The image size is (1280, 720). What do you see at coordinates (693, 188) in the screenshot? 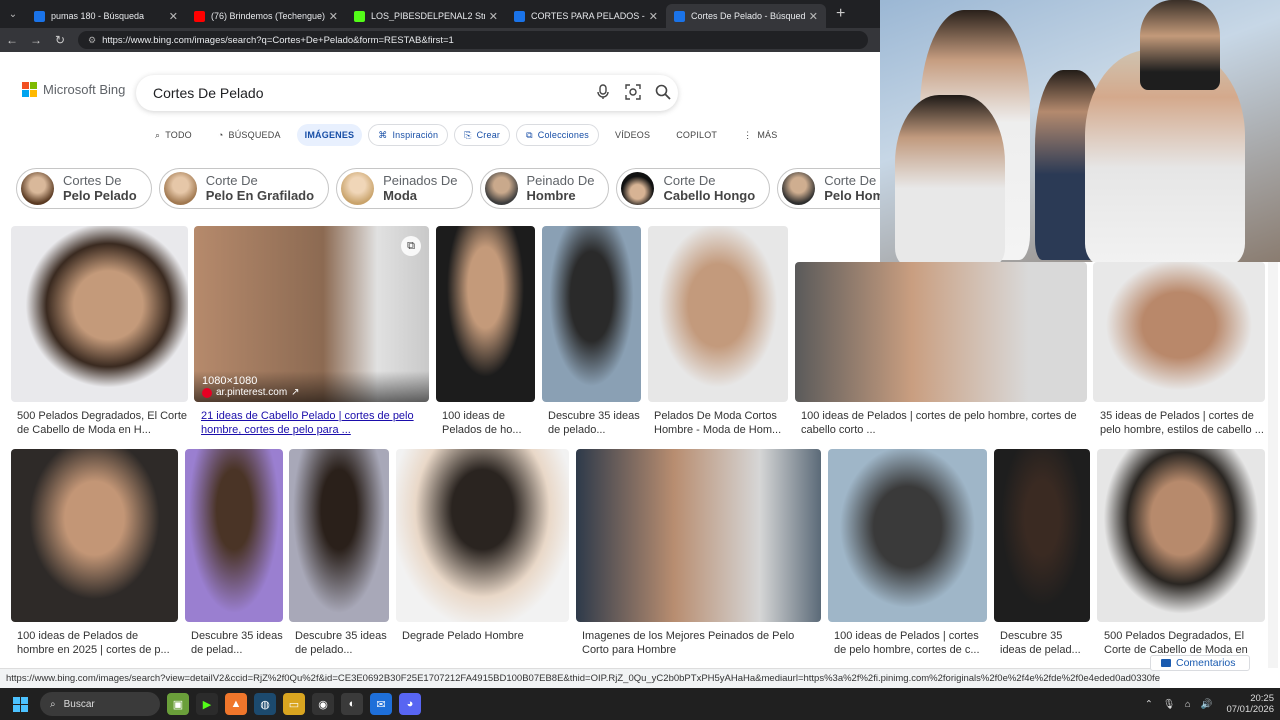
I see `related-chip: Corte De Cabello Hongo` at bounding box center [693, 188].